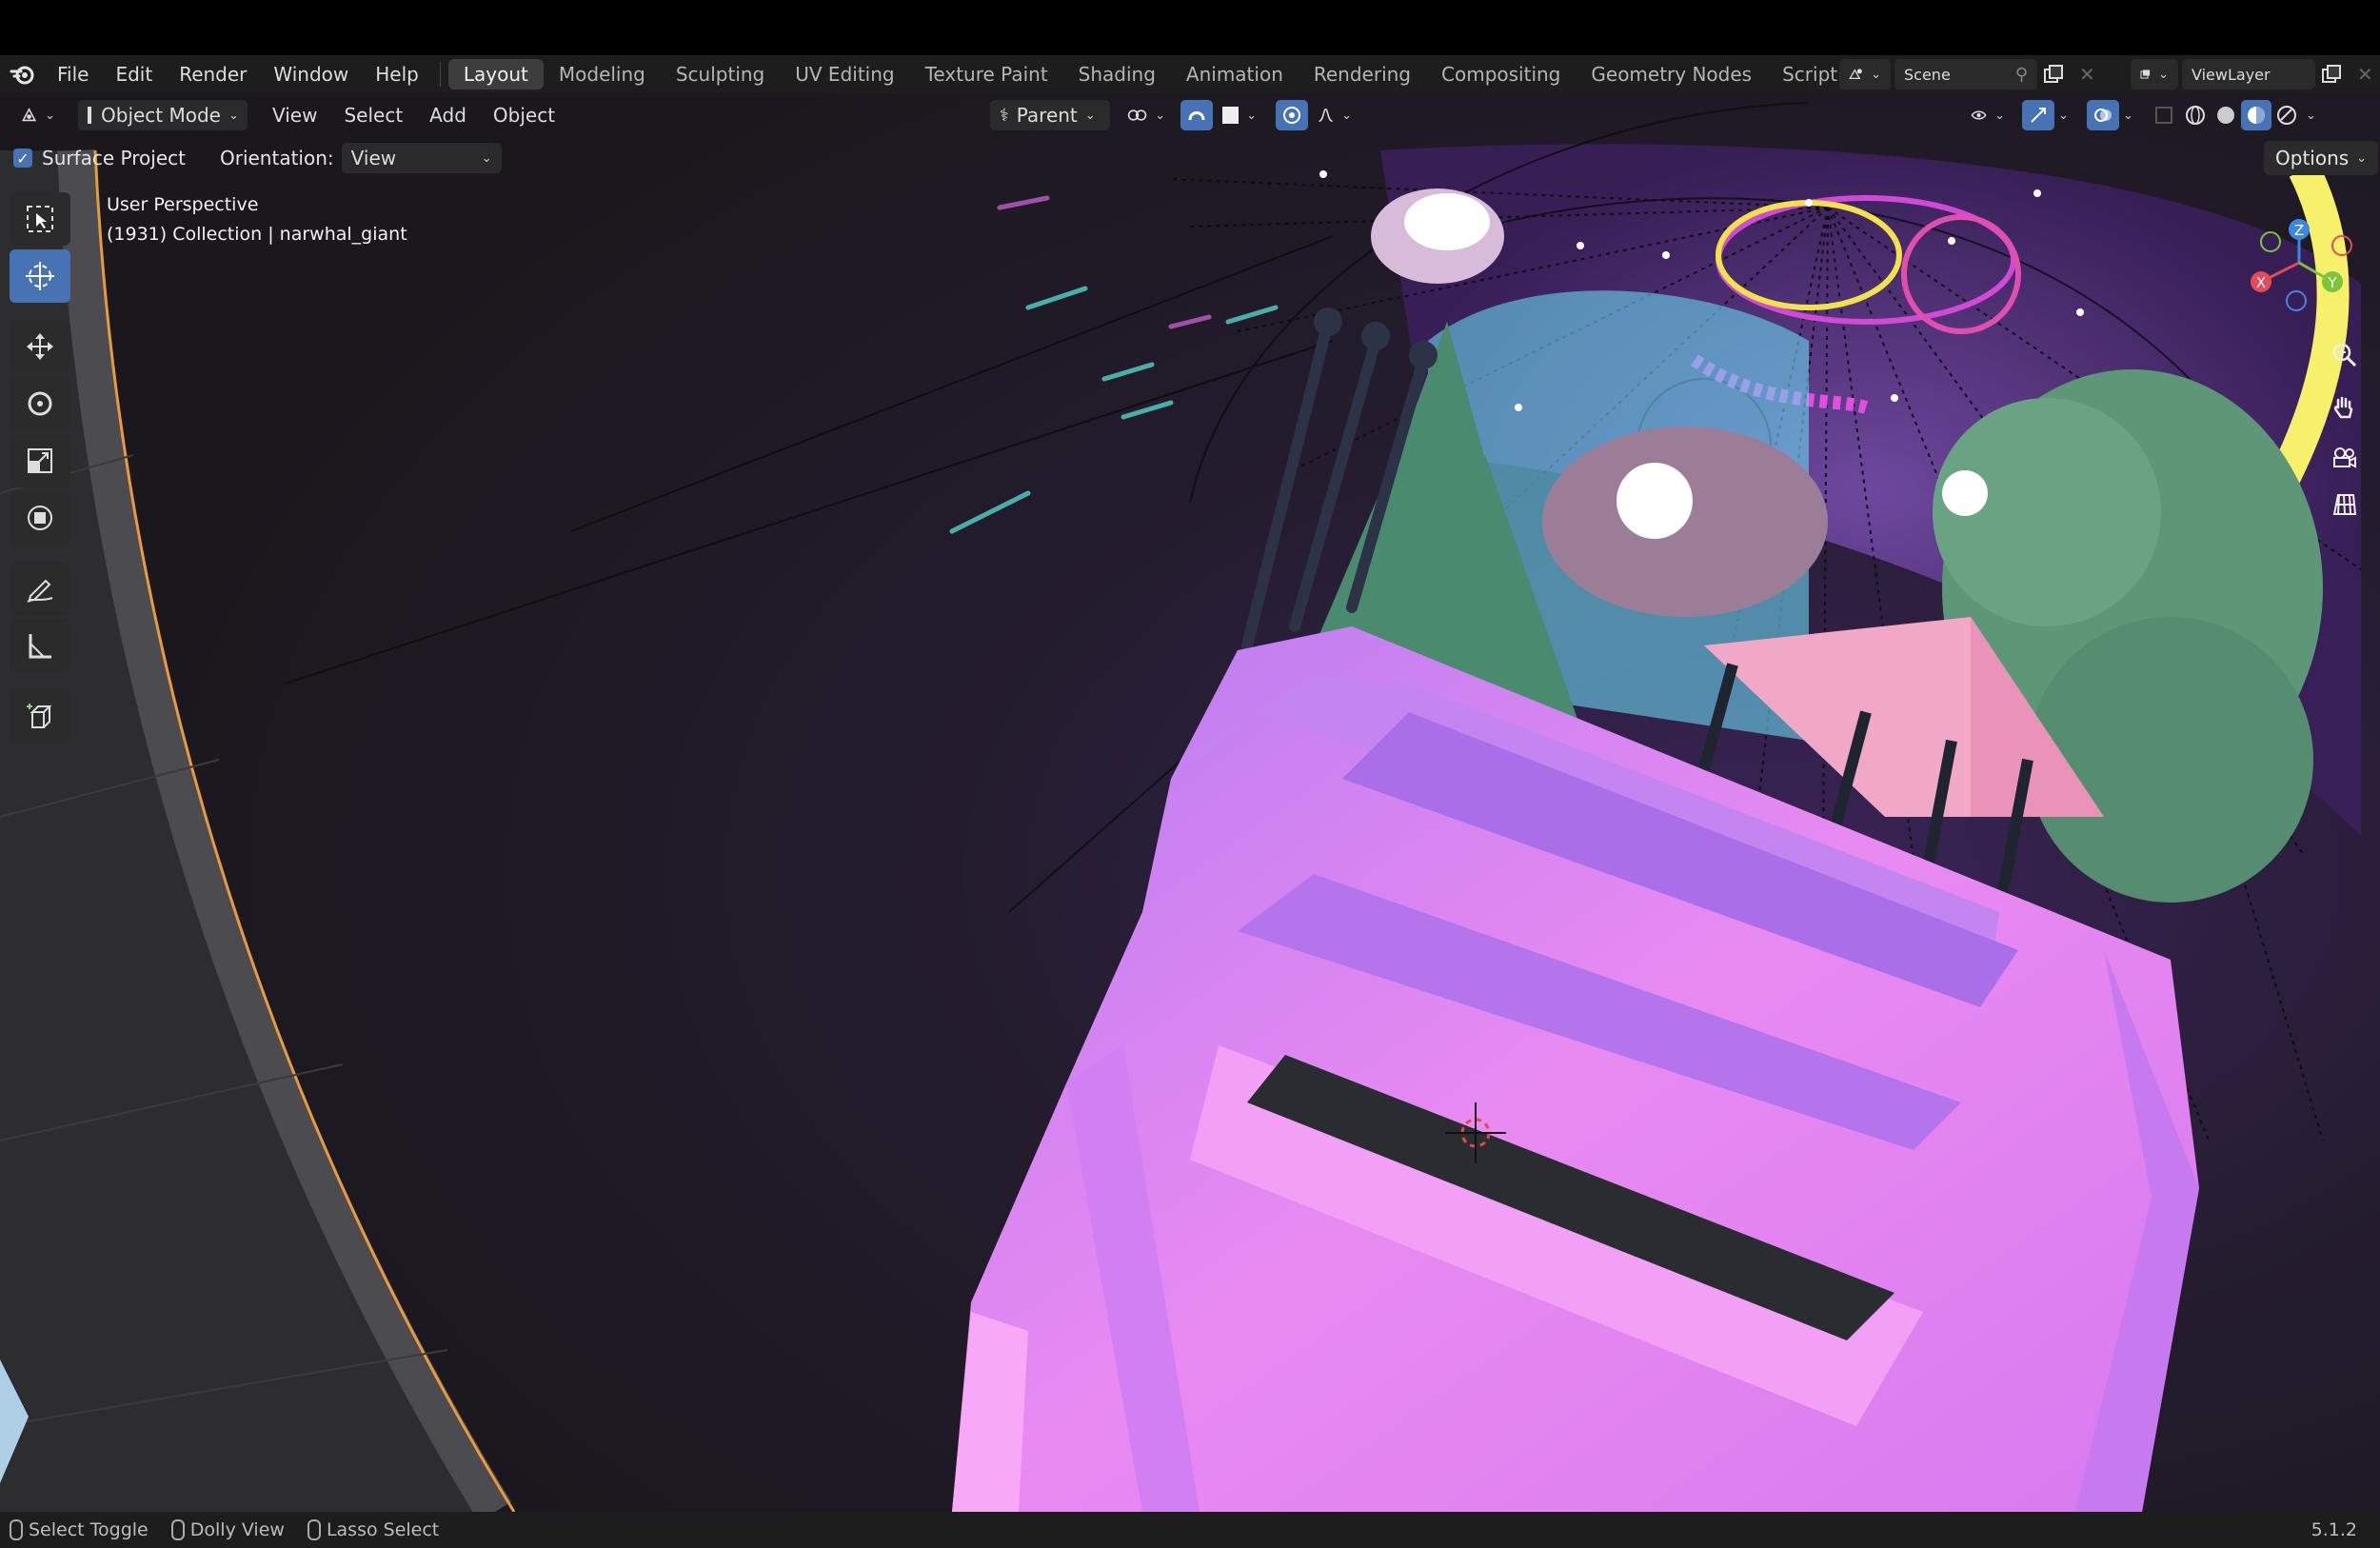 This screenshot has width=2380, height=1548. Describe the element at coordinates (1927, 75) in the screenshot. I see `scene-name: Scene` at that location.